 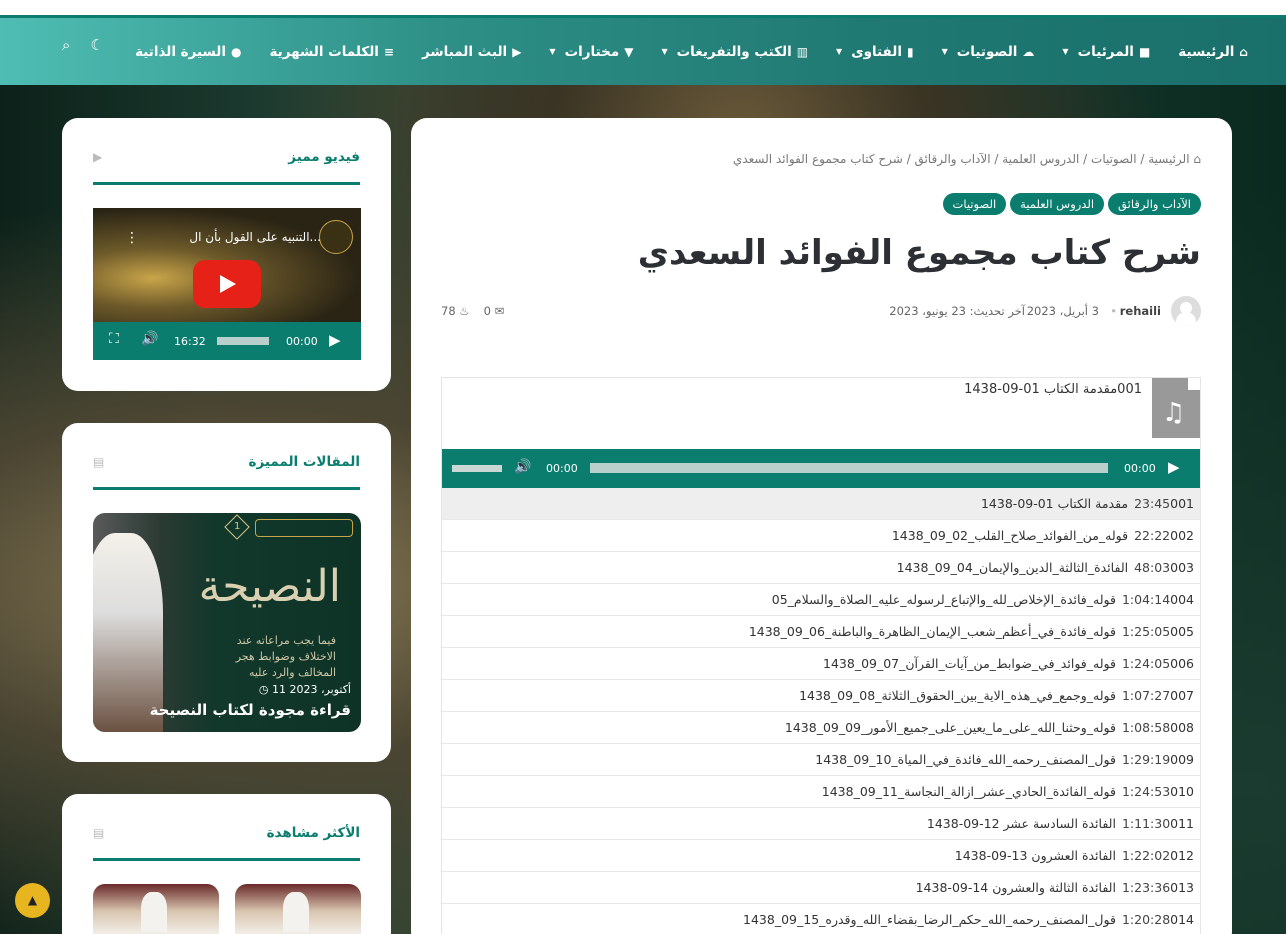 I want to click on post-title: شرح كتاب مجموع الفوائد السعدي, so click(x=919, y=253).